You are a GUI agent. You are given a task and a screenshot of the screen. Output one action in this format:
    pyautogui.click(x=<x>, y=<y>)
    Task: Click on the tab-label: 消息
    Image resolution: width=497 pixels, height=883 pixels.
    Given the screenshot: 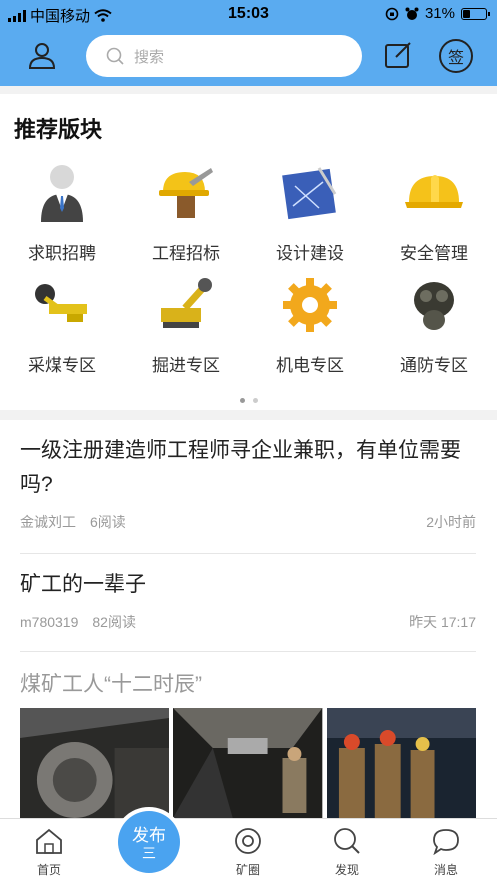 What is the action you would take?
    pyautogui.click(x=445, y=870)
    